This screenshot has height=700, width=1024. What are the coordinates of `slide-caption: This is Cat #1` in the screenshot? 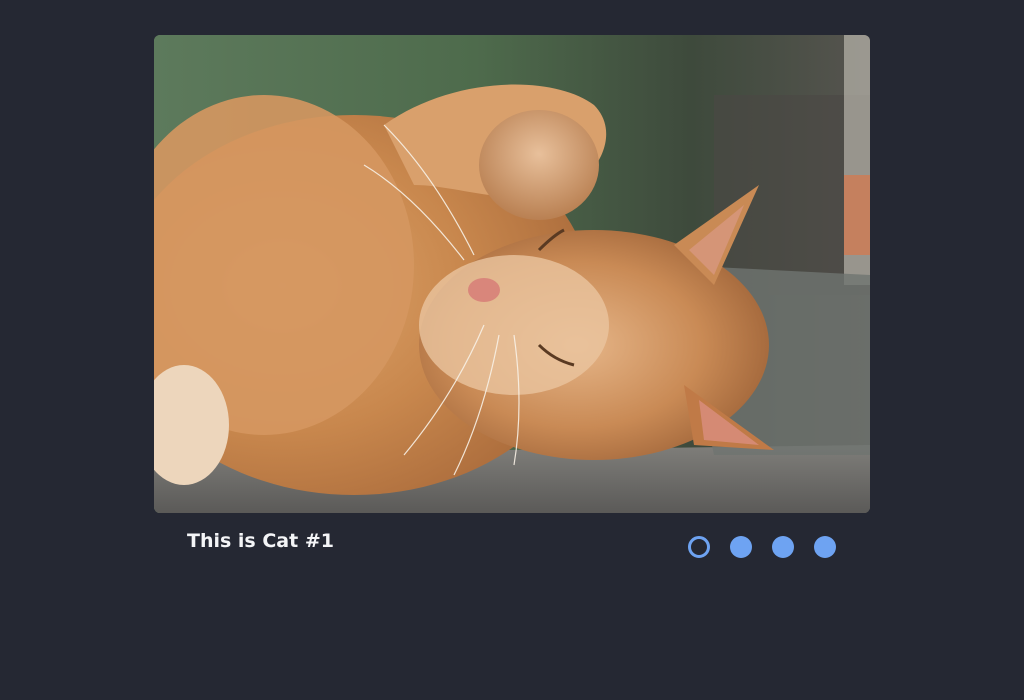 It's located at (260, 541).